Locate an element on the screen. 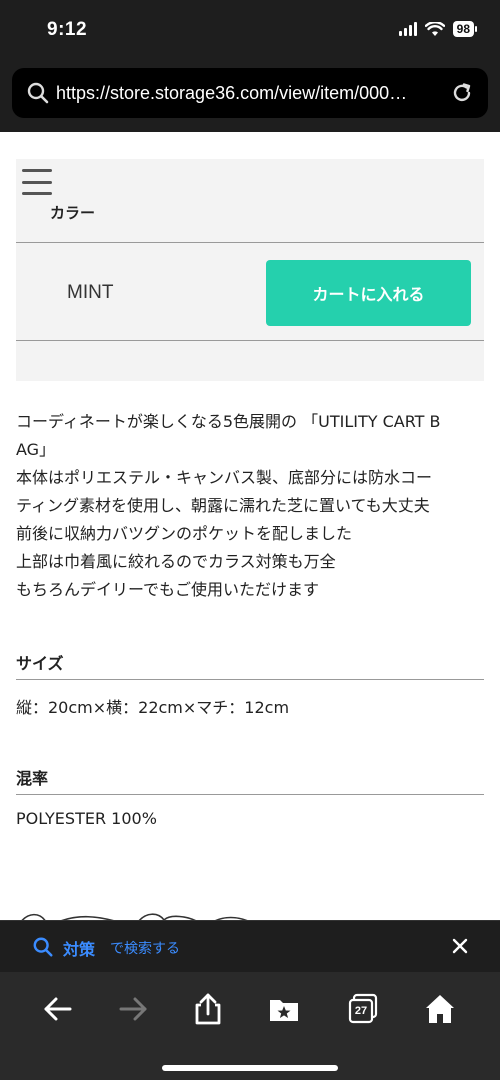  size-value: 縦：20cm×横：22cm×マチ：12cm is located at coordinates (153, 707).